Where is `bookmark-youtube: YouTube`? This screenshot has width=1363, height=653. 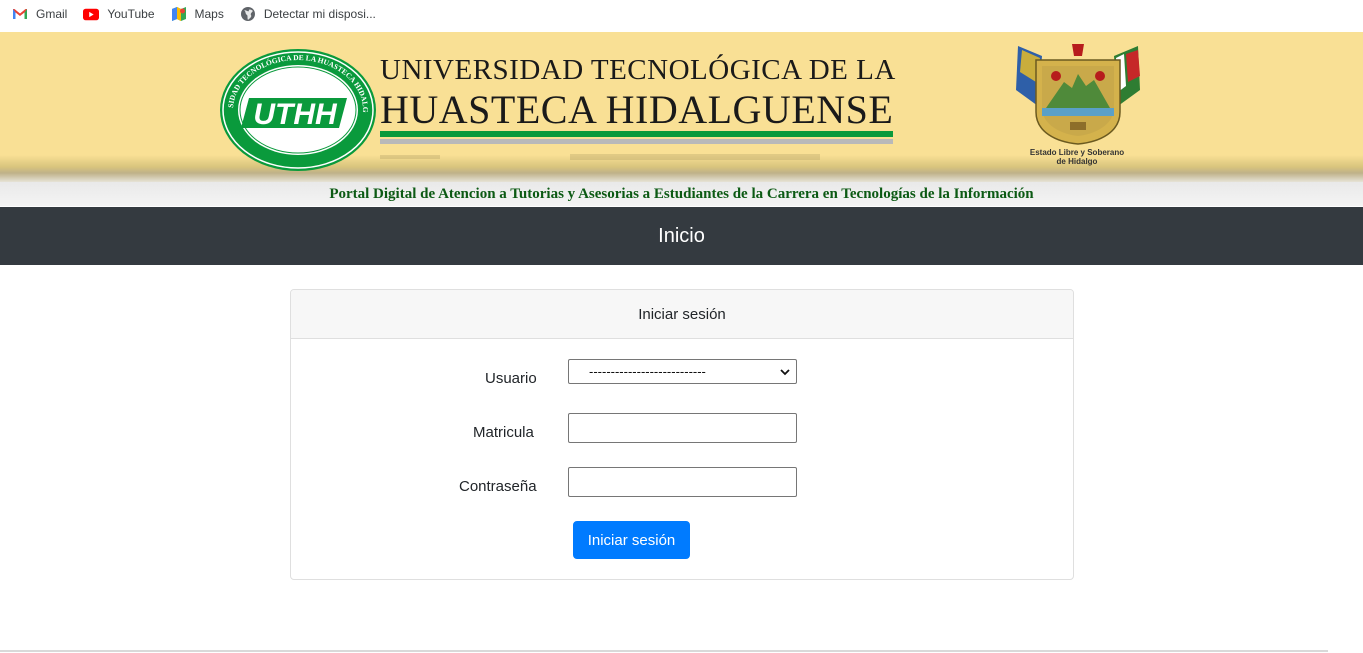 bookmark-youtube: YouTube is located at coordinates (119, 14).